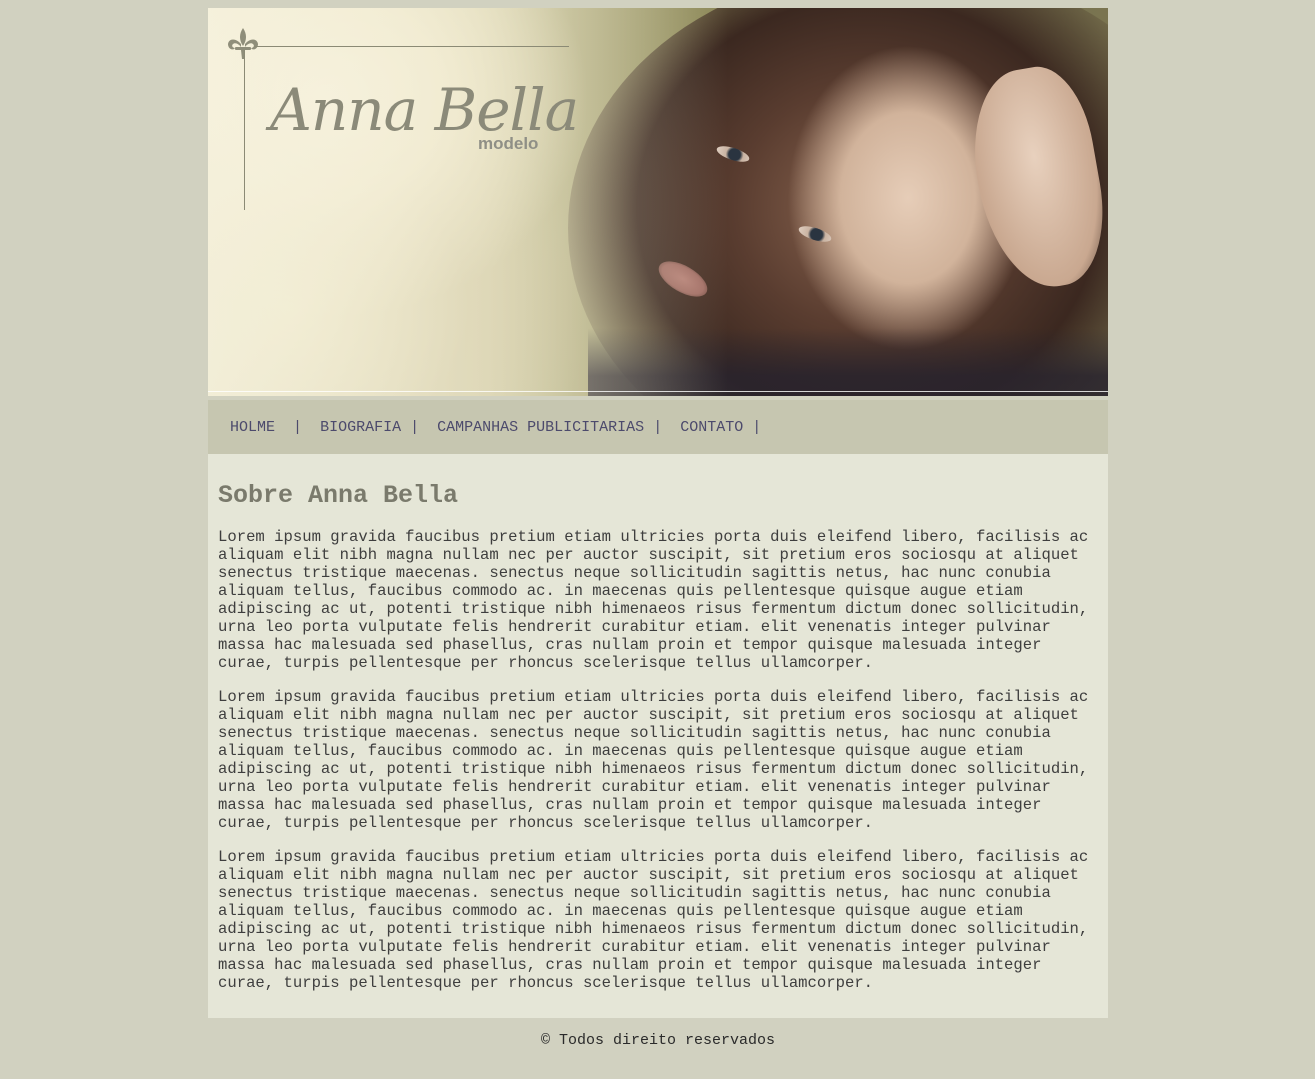  What do you see at coordinates (338, 495) in the screenshot?
I see `page-title: Sobre Anna Bella` at bounding box center [338, 495].